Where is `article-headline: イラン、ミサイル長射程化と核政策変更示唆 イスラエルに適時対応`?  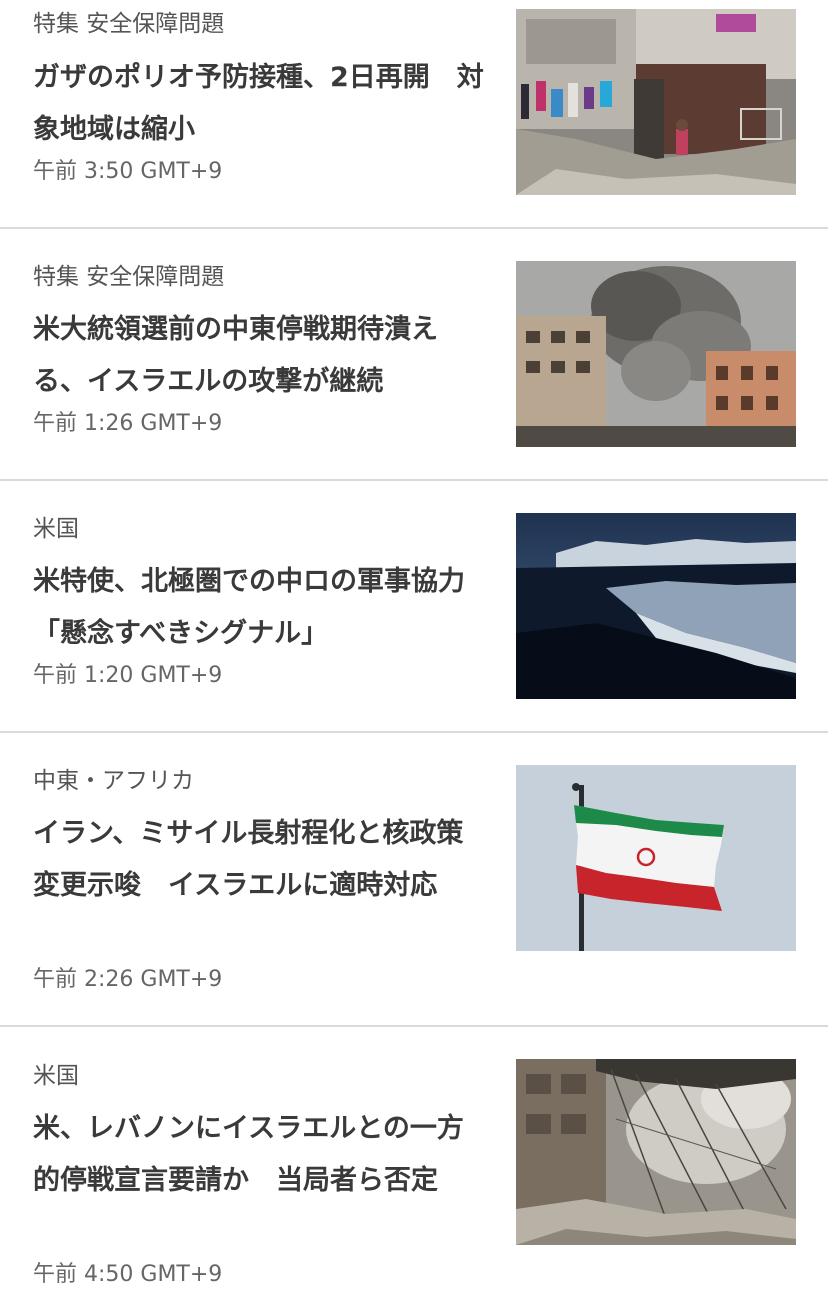
article-headline: イラン、ミサイル長射程化と核政策変更示唆 イスラエルに適時対応 is located at coordinates (260, 860).